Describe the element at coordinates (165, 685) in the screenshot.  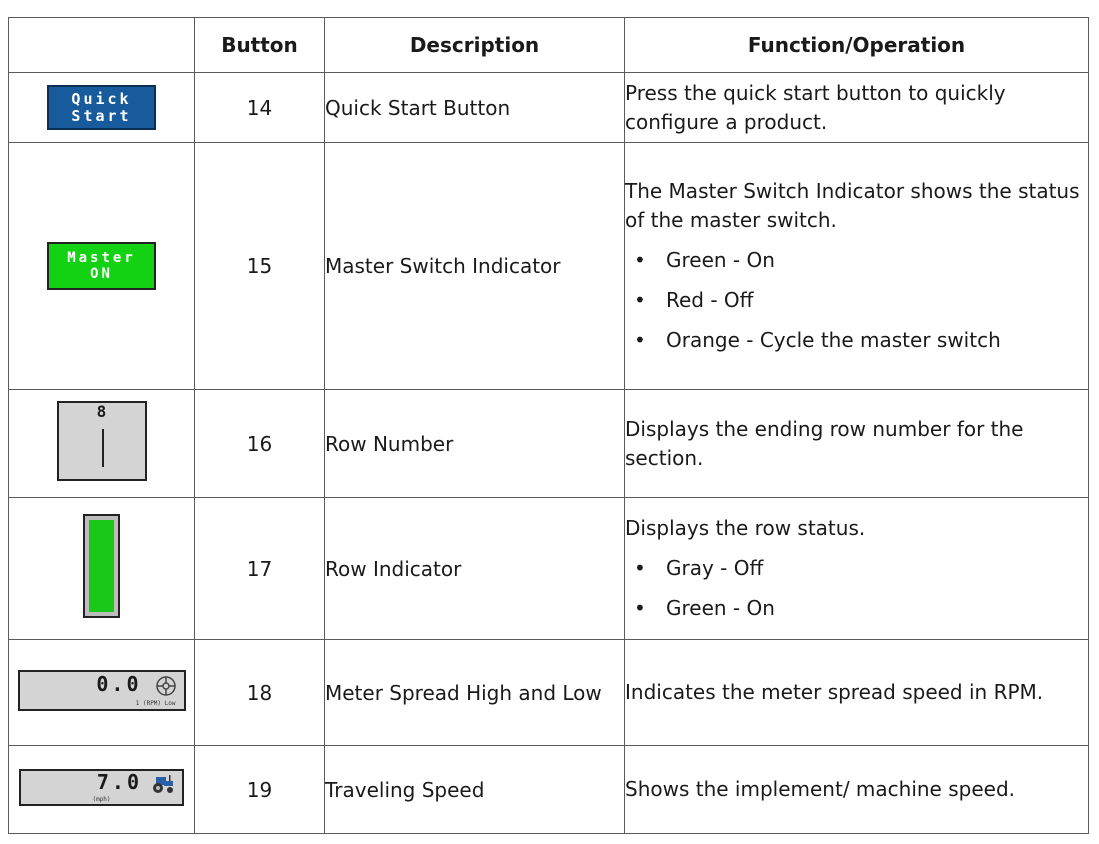
I see `meter-gear-icon` at that location.